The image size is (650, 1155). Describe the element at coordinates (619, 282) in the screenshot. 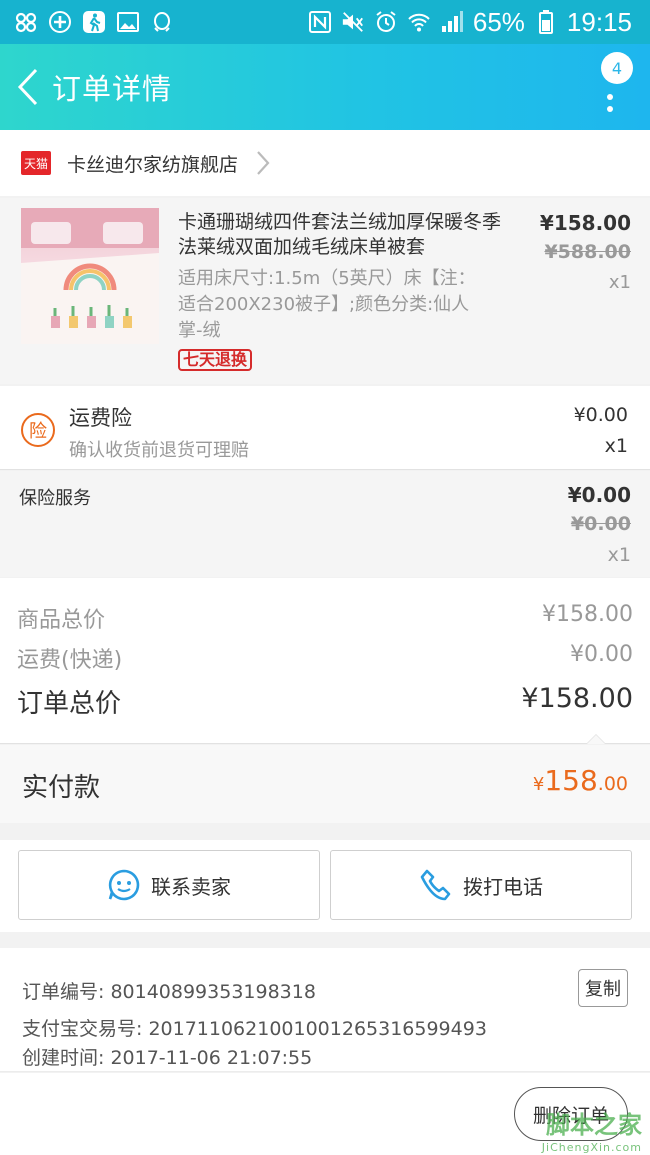

I see `product-quantity: x1` at that location.